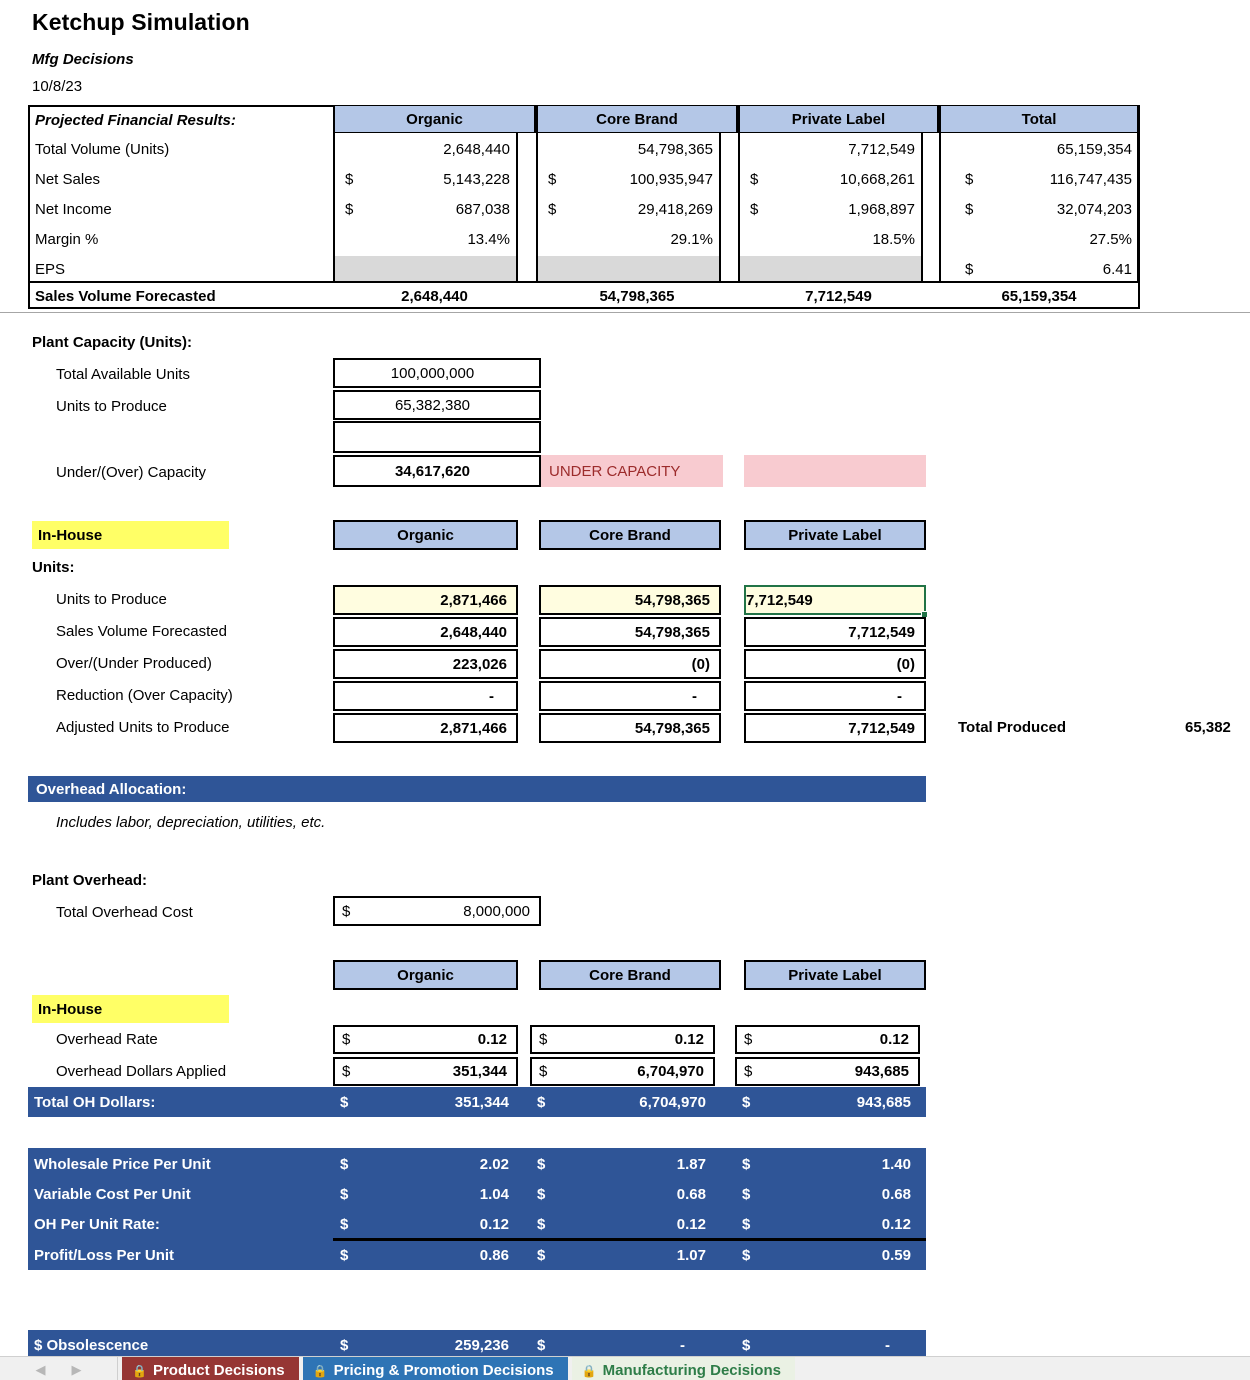 Image resolution: width=1250 pixels, height=1380 pixels. I want to click on adjusted-units-private-label-cell: 7,712,549, so click(835, 728).